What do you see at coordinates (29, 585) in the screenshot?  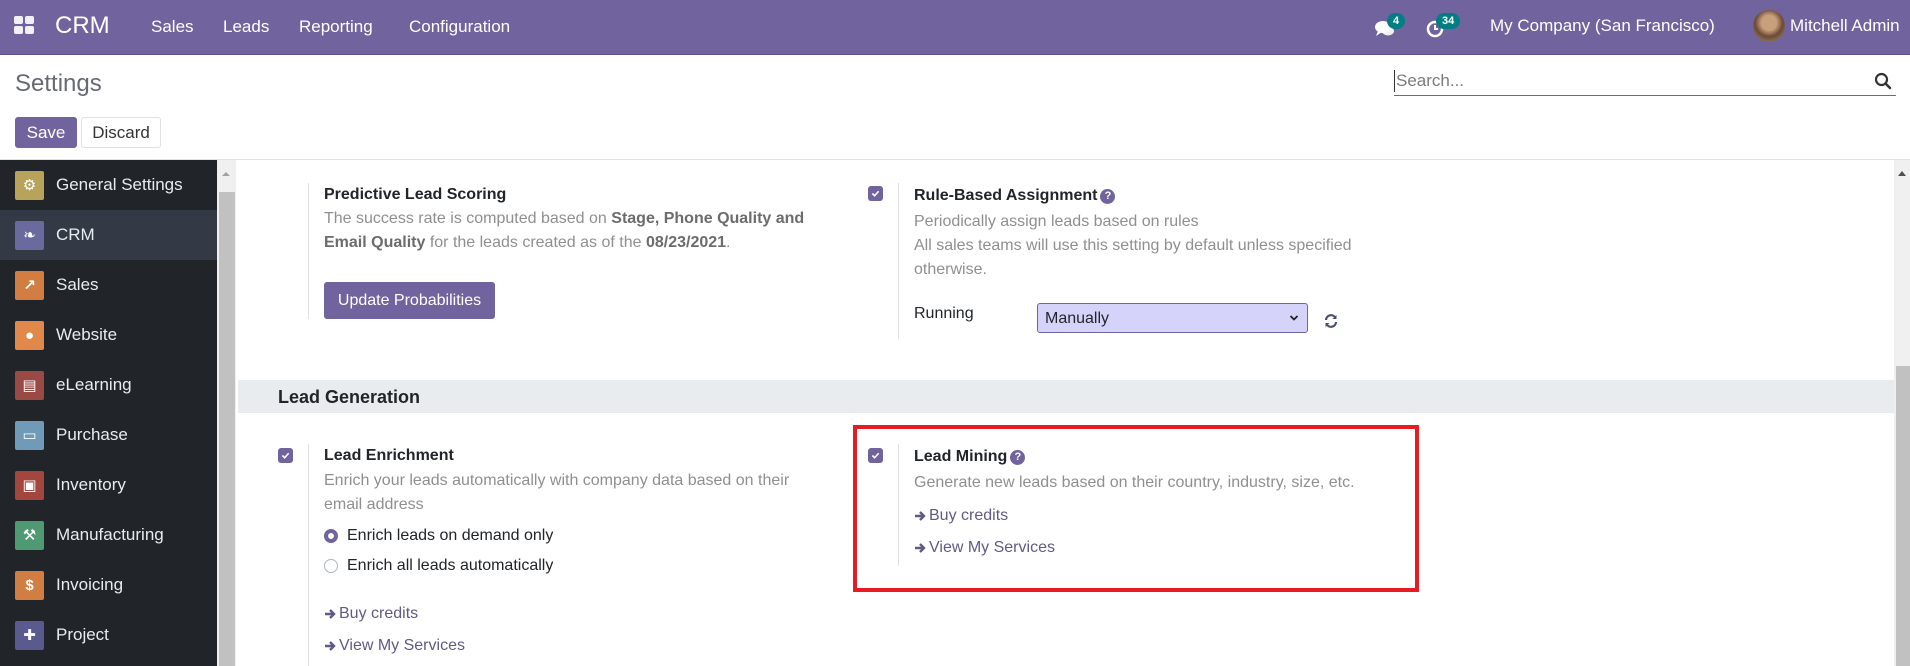 I see `invoice-icon: $` at bounding box center [29, 585].